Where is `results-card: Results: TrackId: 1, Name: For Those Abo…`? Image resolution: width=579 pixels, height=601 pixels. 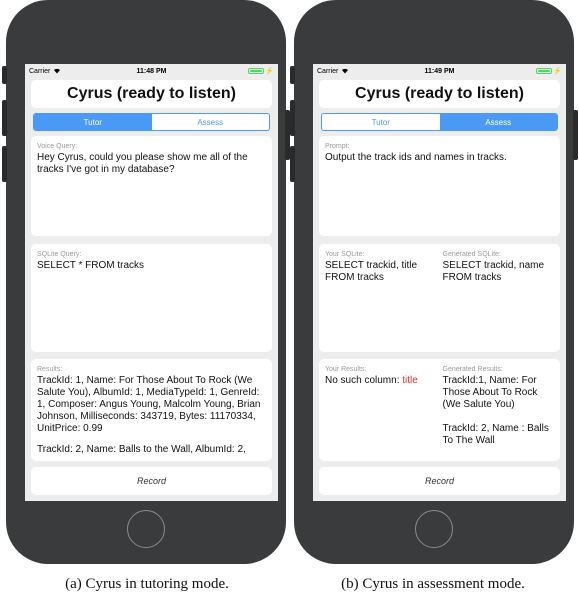
results-card: Results: TrackId: 1, Name: For Those Abo… is located at coordinates (151, 410).